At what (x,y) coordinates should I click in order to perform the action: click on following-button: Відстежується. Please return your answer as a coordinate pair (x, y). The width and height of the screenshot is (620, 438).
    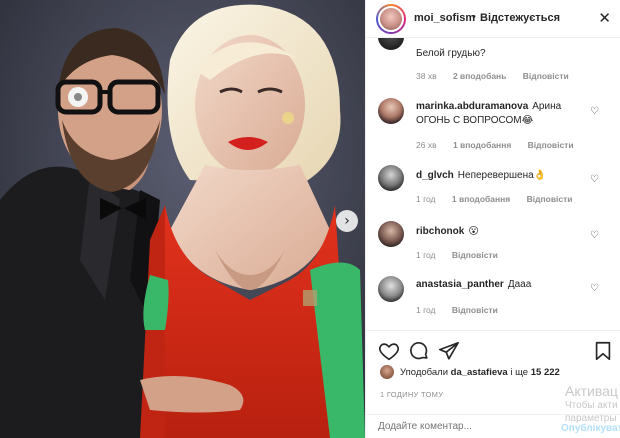
    Looking at the image, I should click on (520, 18).